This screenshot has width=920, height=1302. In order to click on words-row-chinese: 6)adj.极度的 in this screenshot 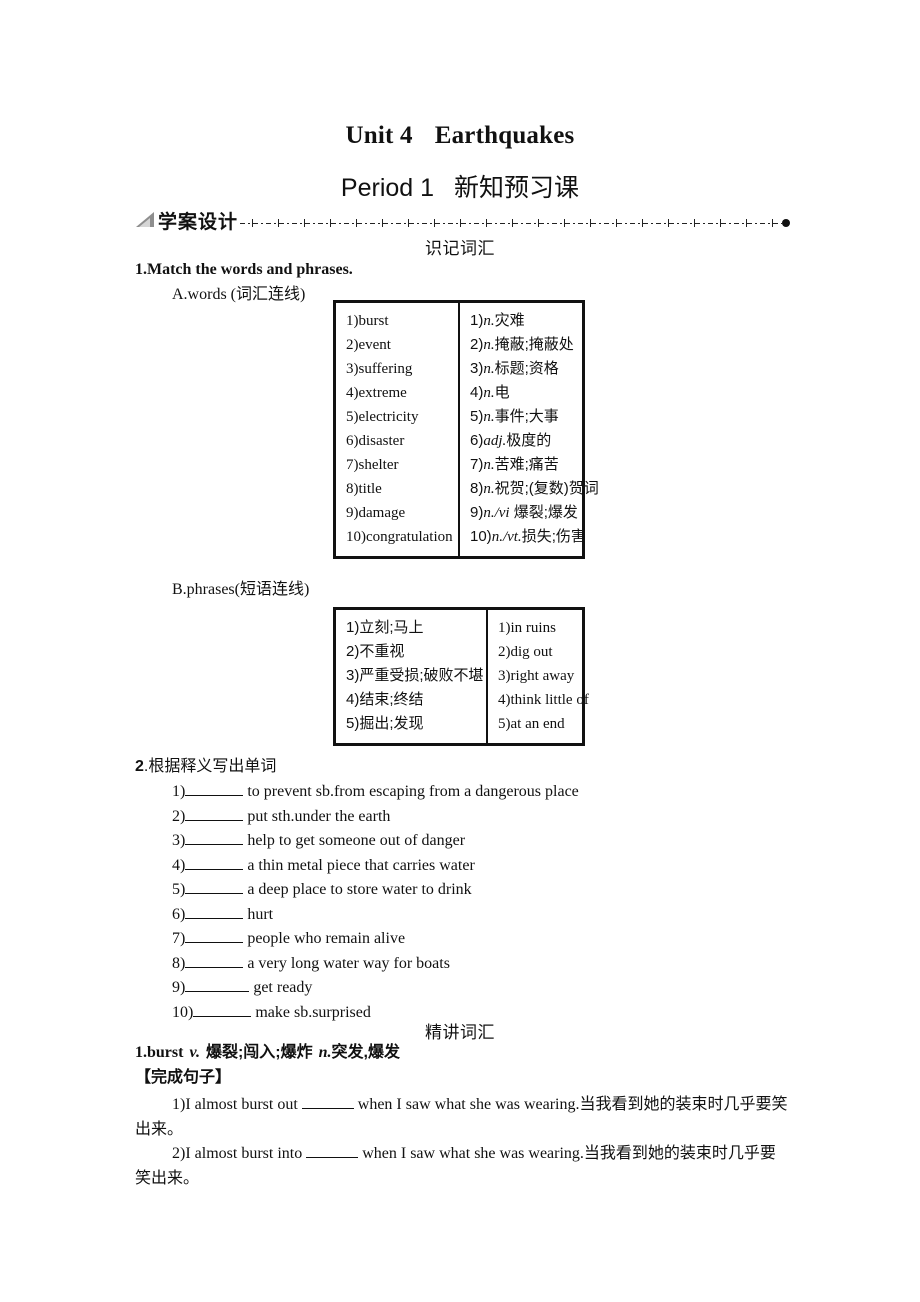, I will do `click(525, 441)`.